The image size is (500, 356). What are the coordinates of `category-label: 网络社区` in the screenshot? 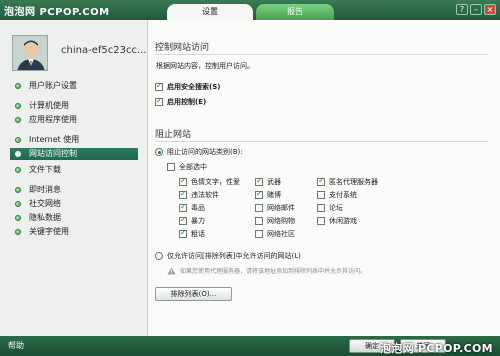 It's located at (281, 234).